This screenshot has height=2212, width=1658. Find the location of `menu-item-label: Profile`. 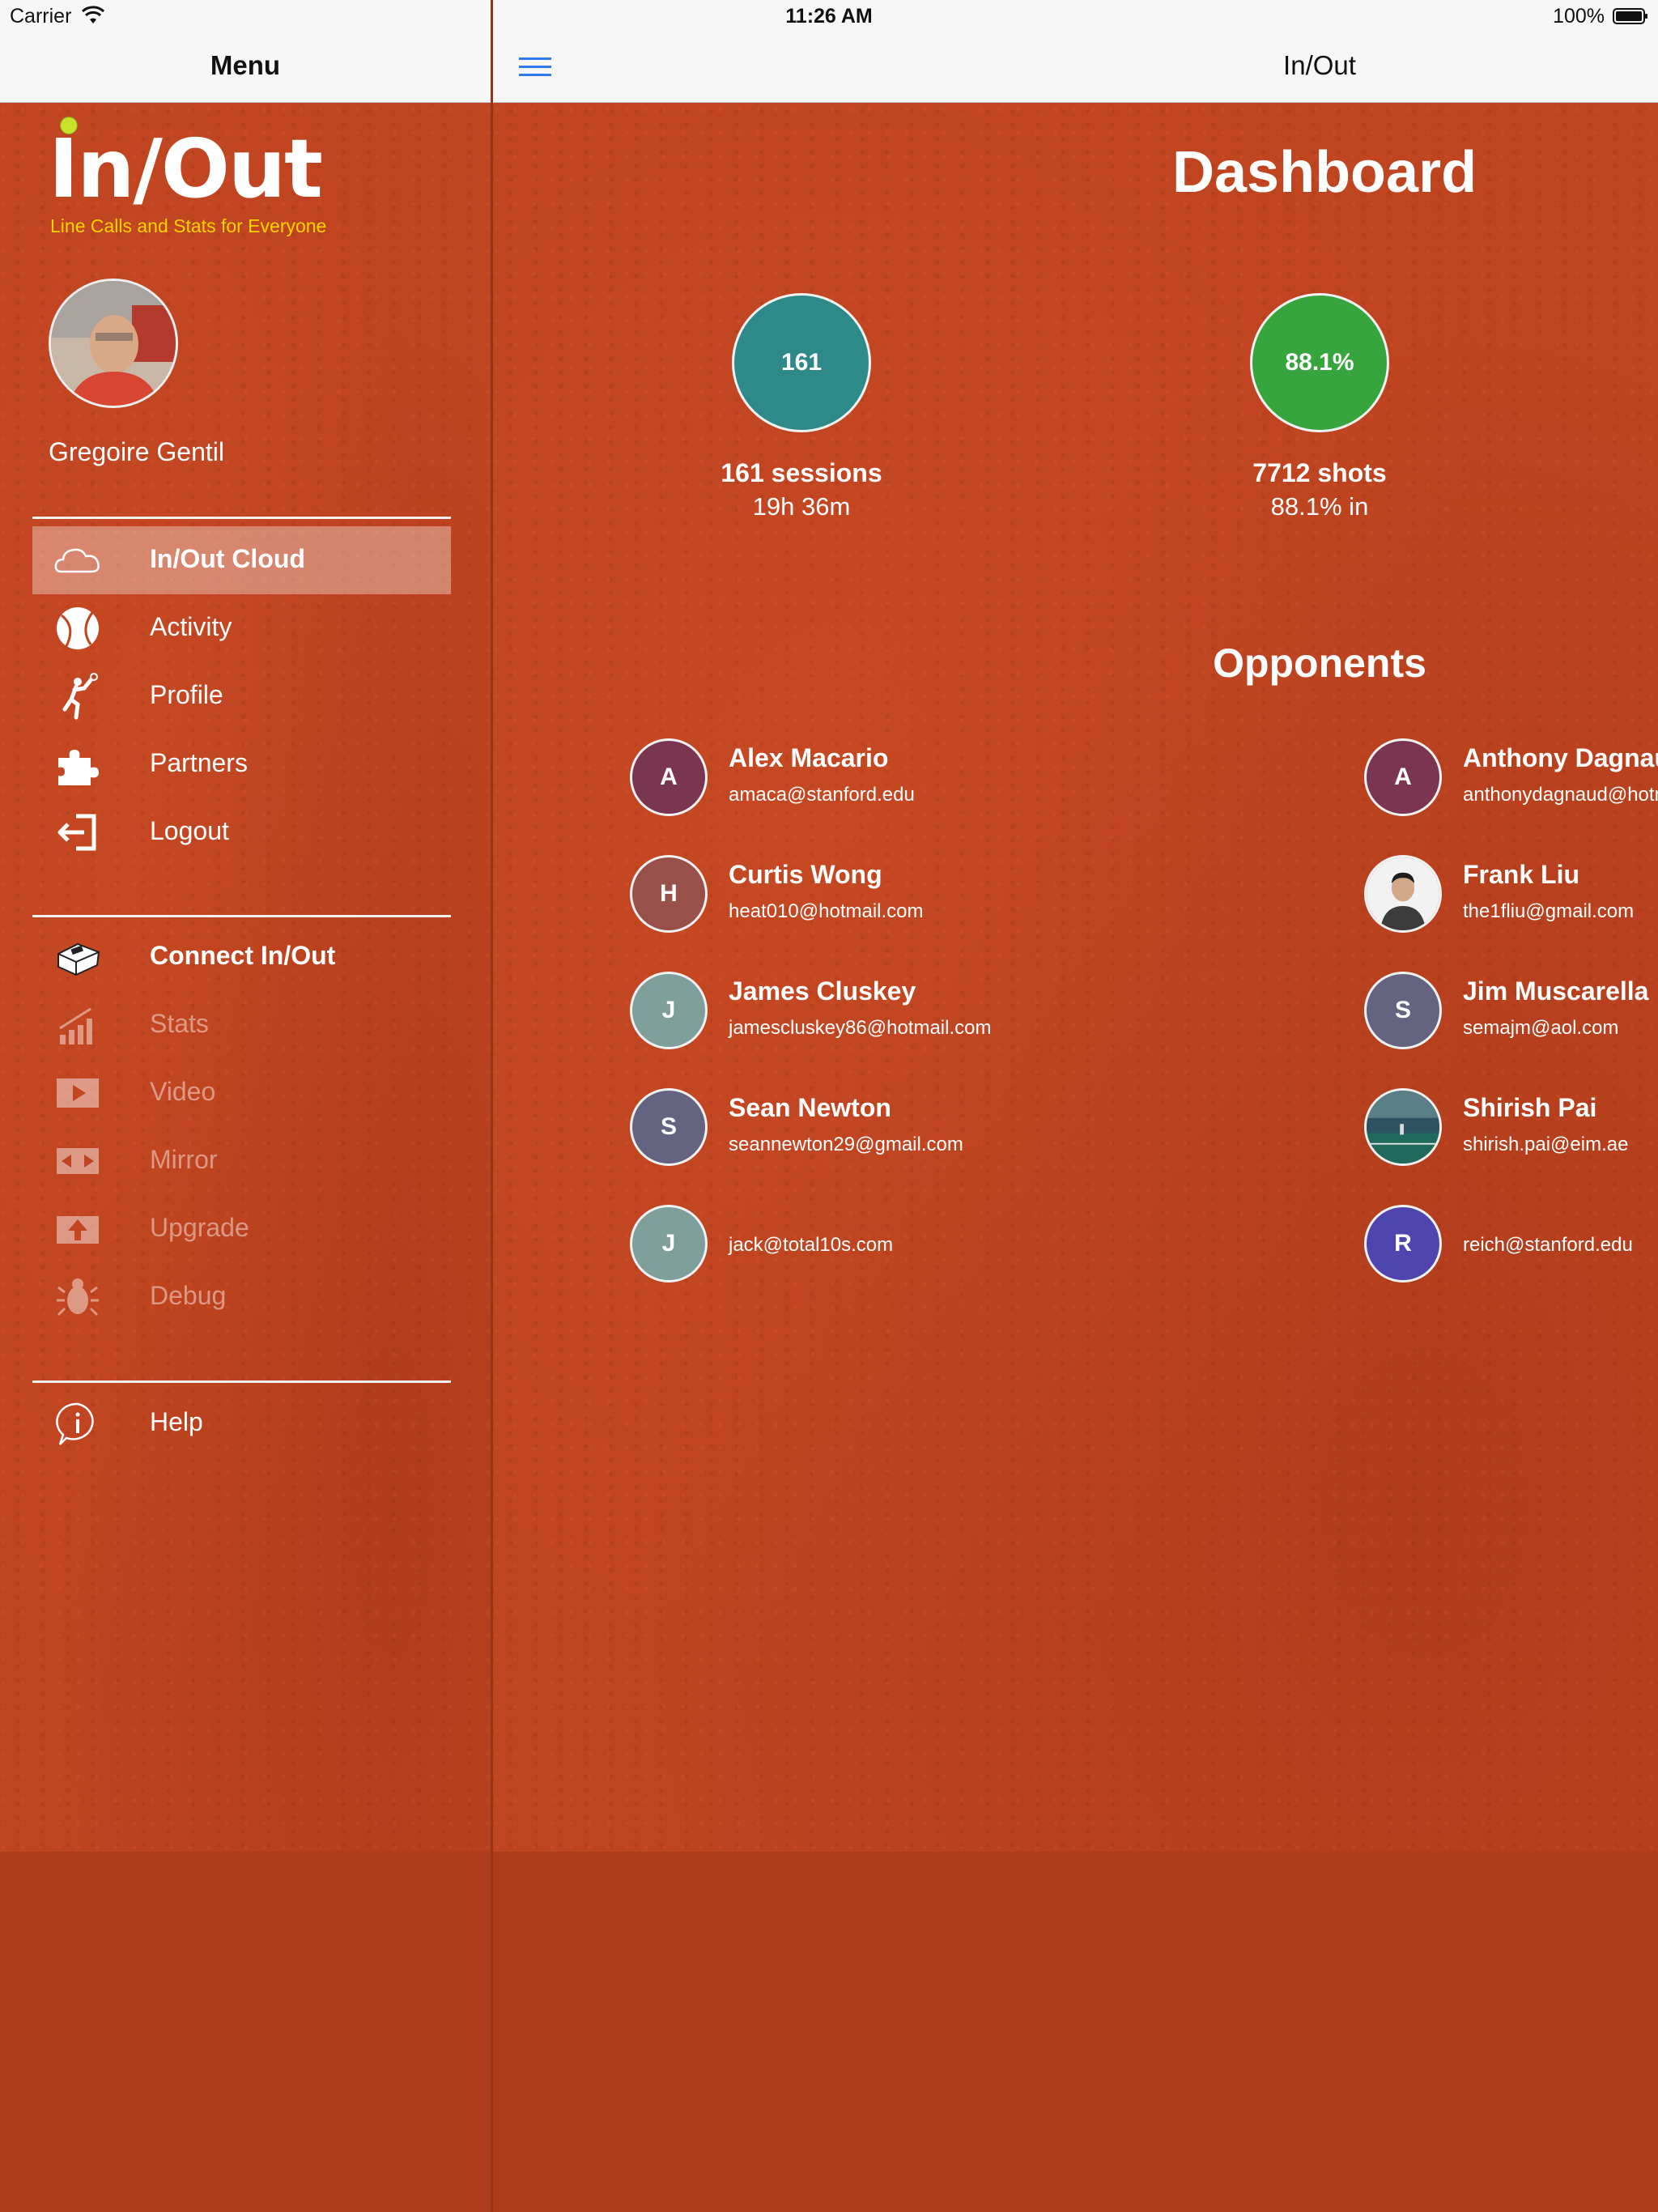

menu-item-label: Profile is located at coordinates (186, 695).